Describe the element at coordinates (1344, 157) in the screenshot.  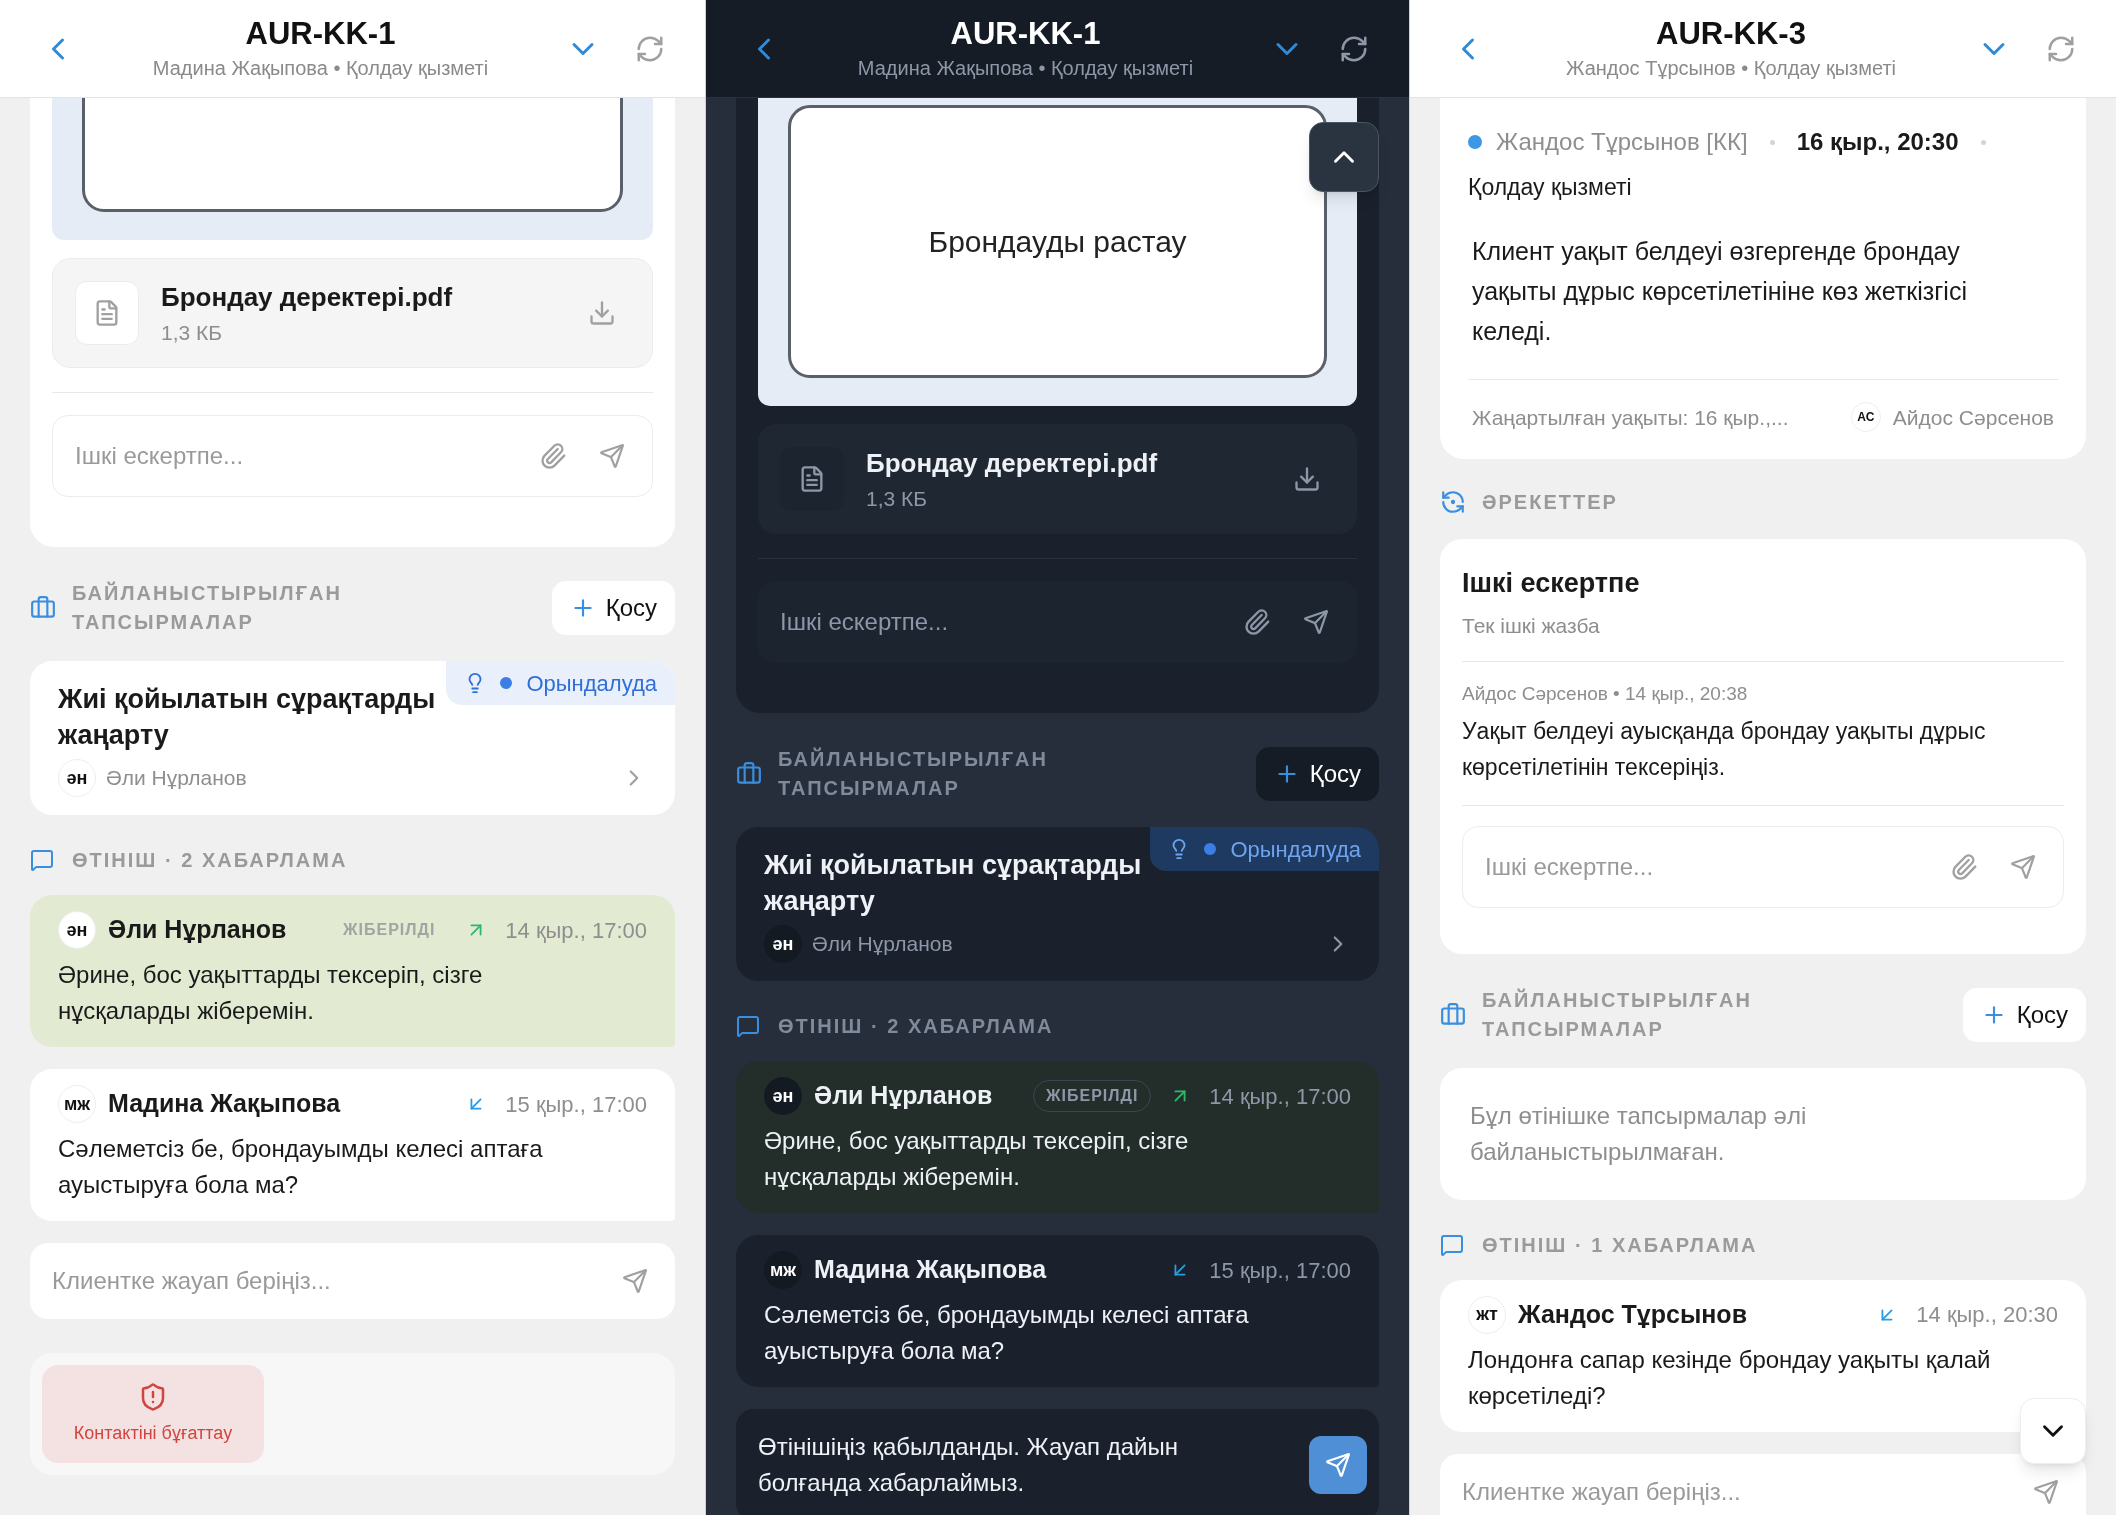
I see `scroll-up-button` at that location.